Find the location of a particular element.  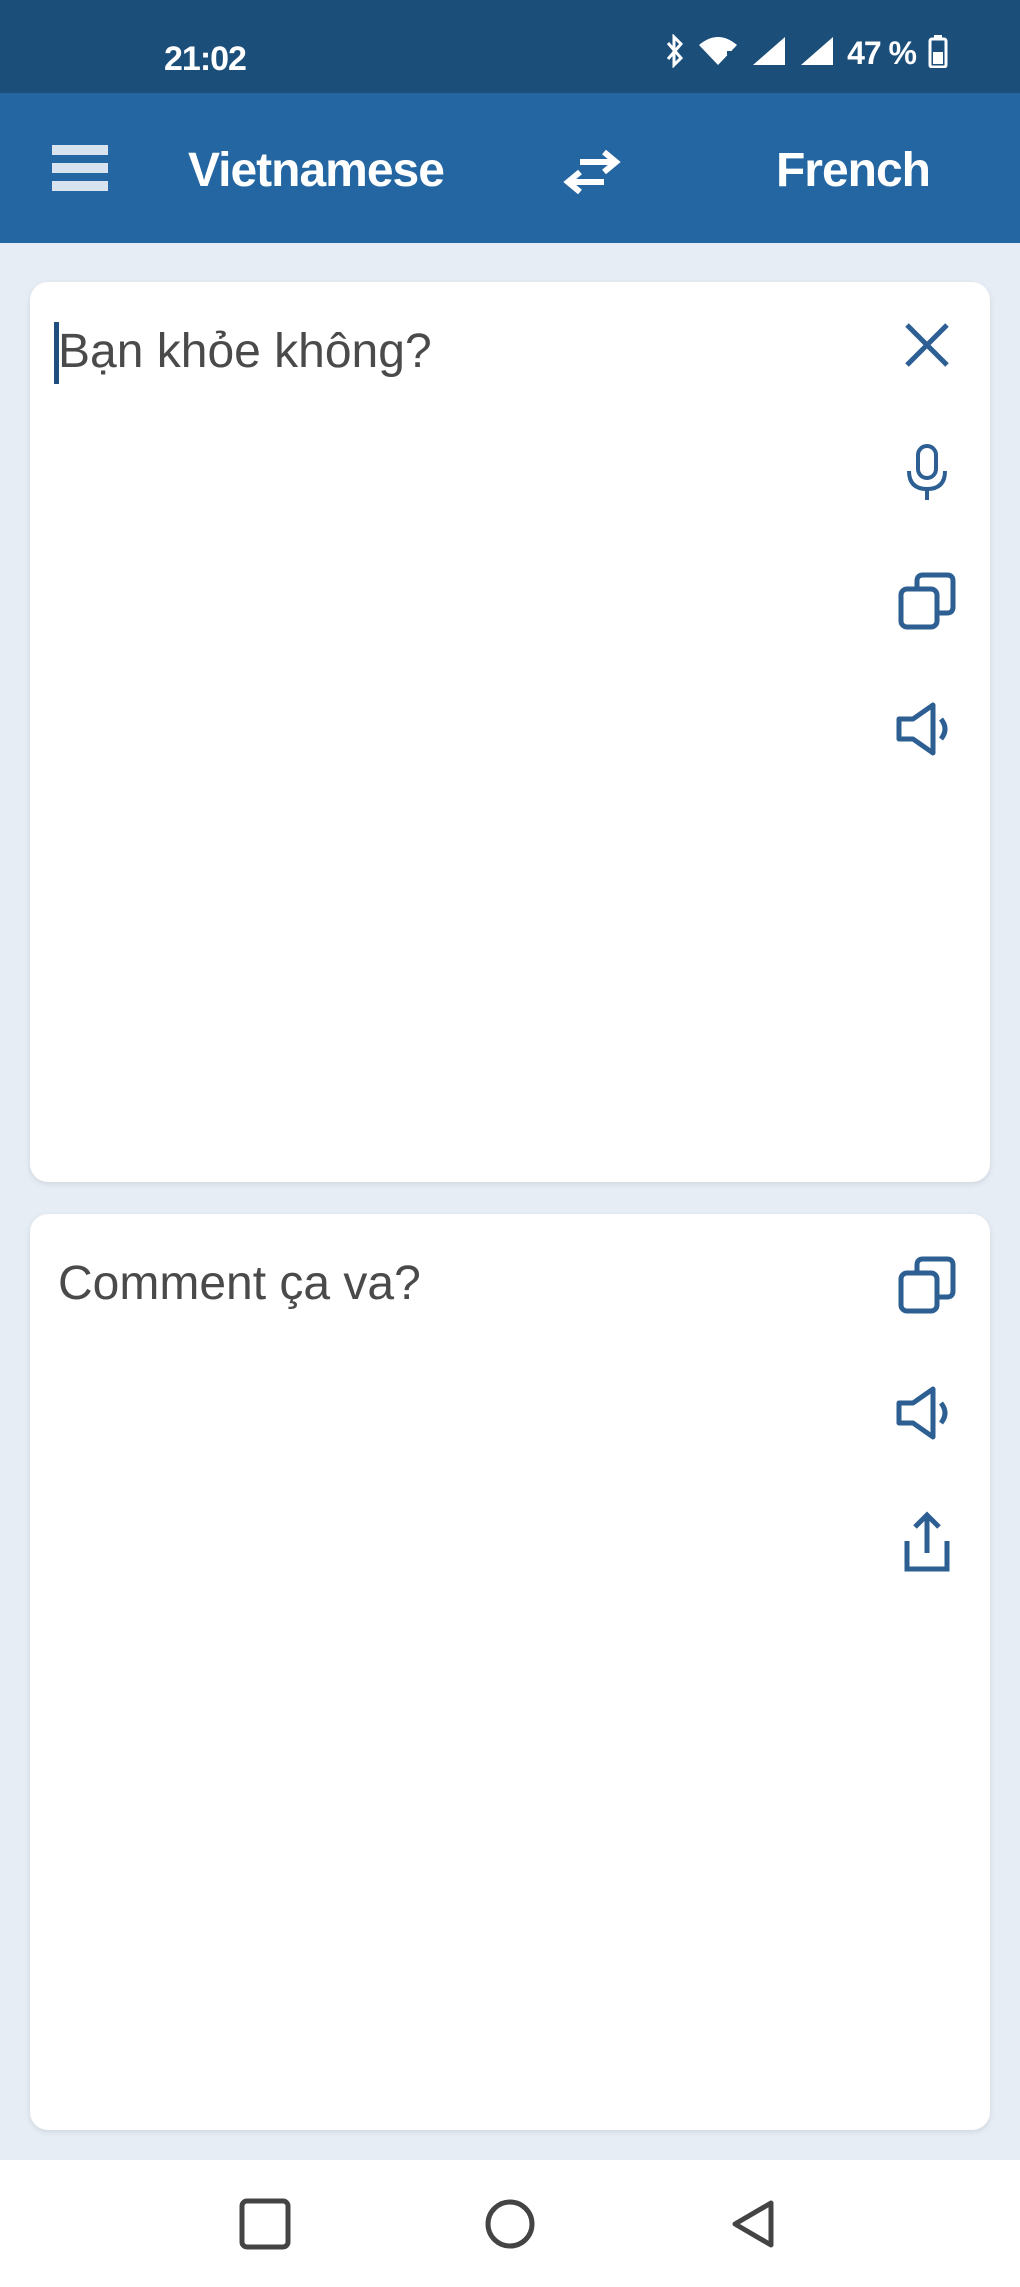

recents-icon is located at coordinates (265, 2224).